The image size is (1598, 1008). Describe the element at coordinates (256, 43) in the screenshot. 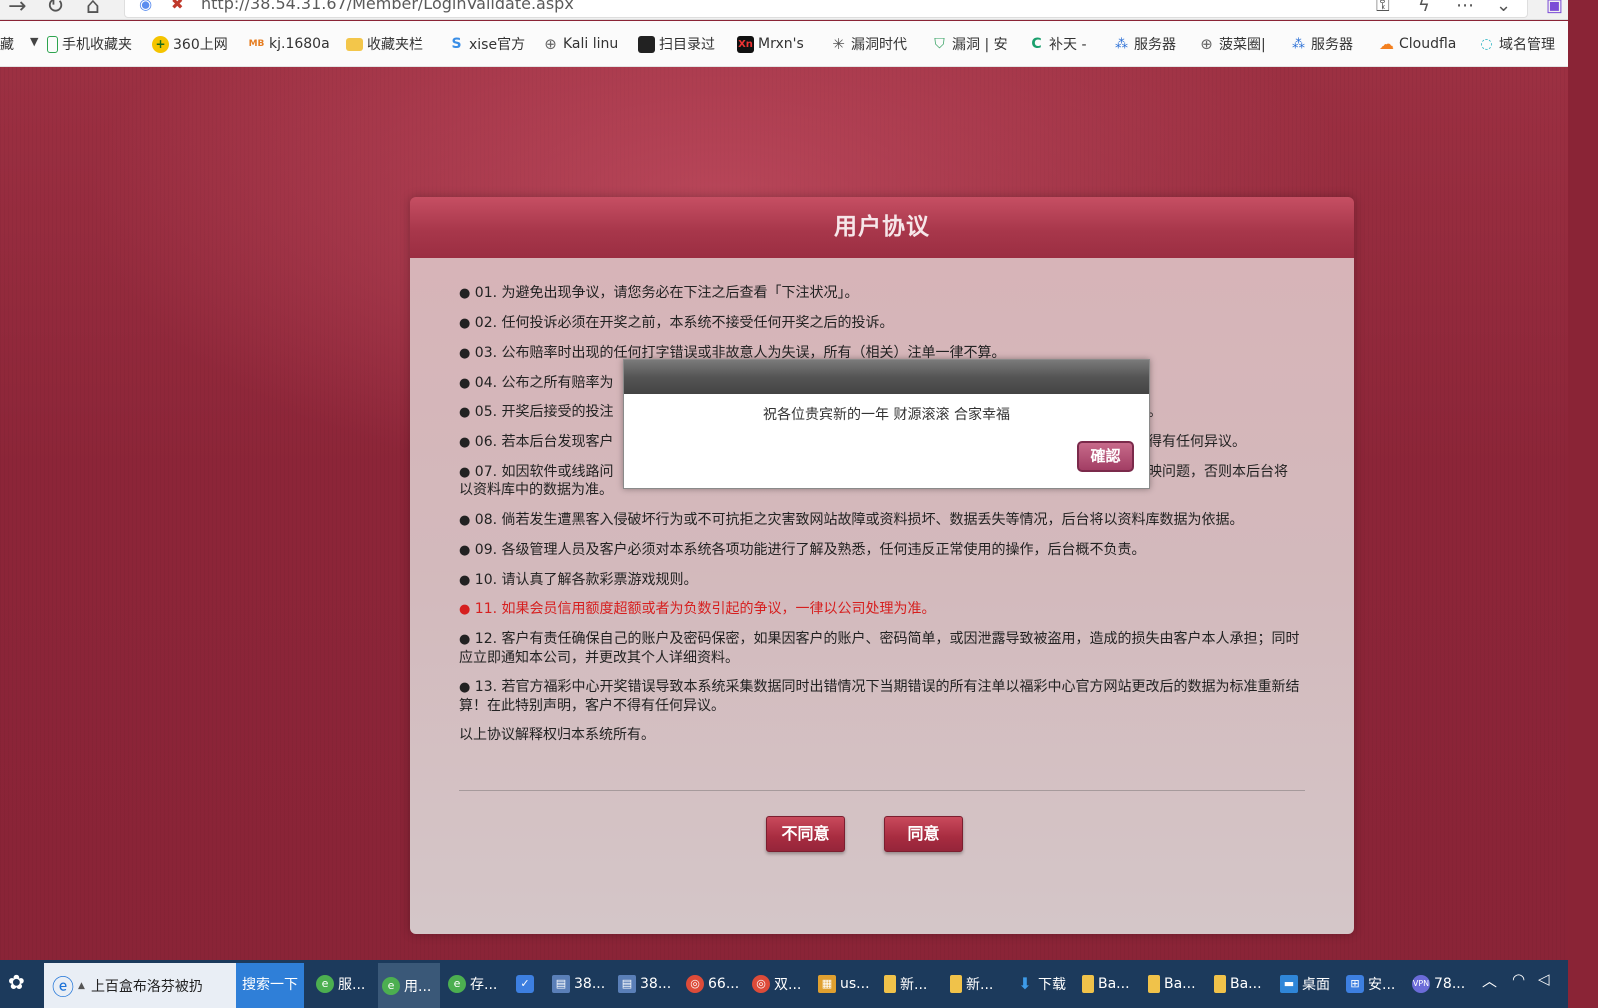

I see `mb-logo-icon: MB` at that location.